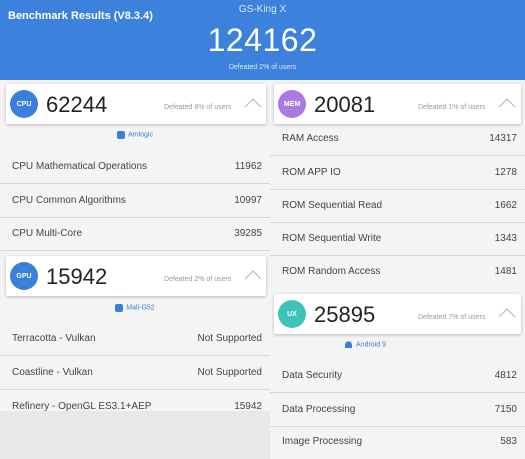 The width and height of the screenshot is (525, 459). Describe the element at coordinates (135, 201) in the screenshot. I see `cpu-row: CPU Common Algorithms 10997` at that location.